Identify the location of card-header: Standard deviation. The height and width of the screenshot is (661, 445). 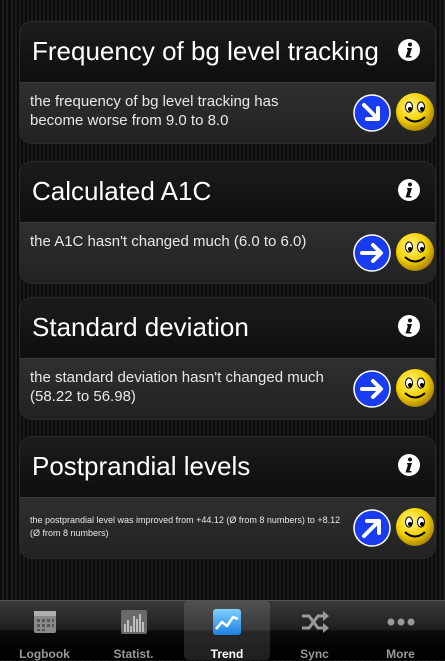
(227, 328).